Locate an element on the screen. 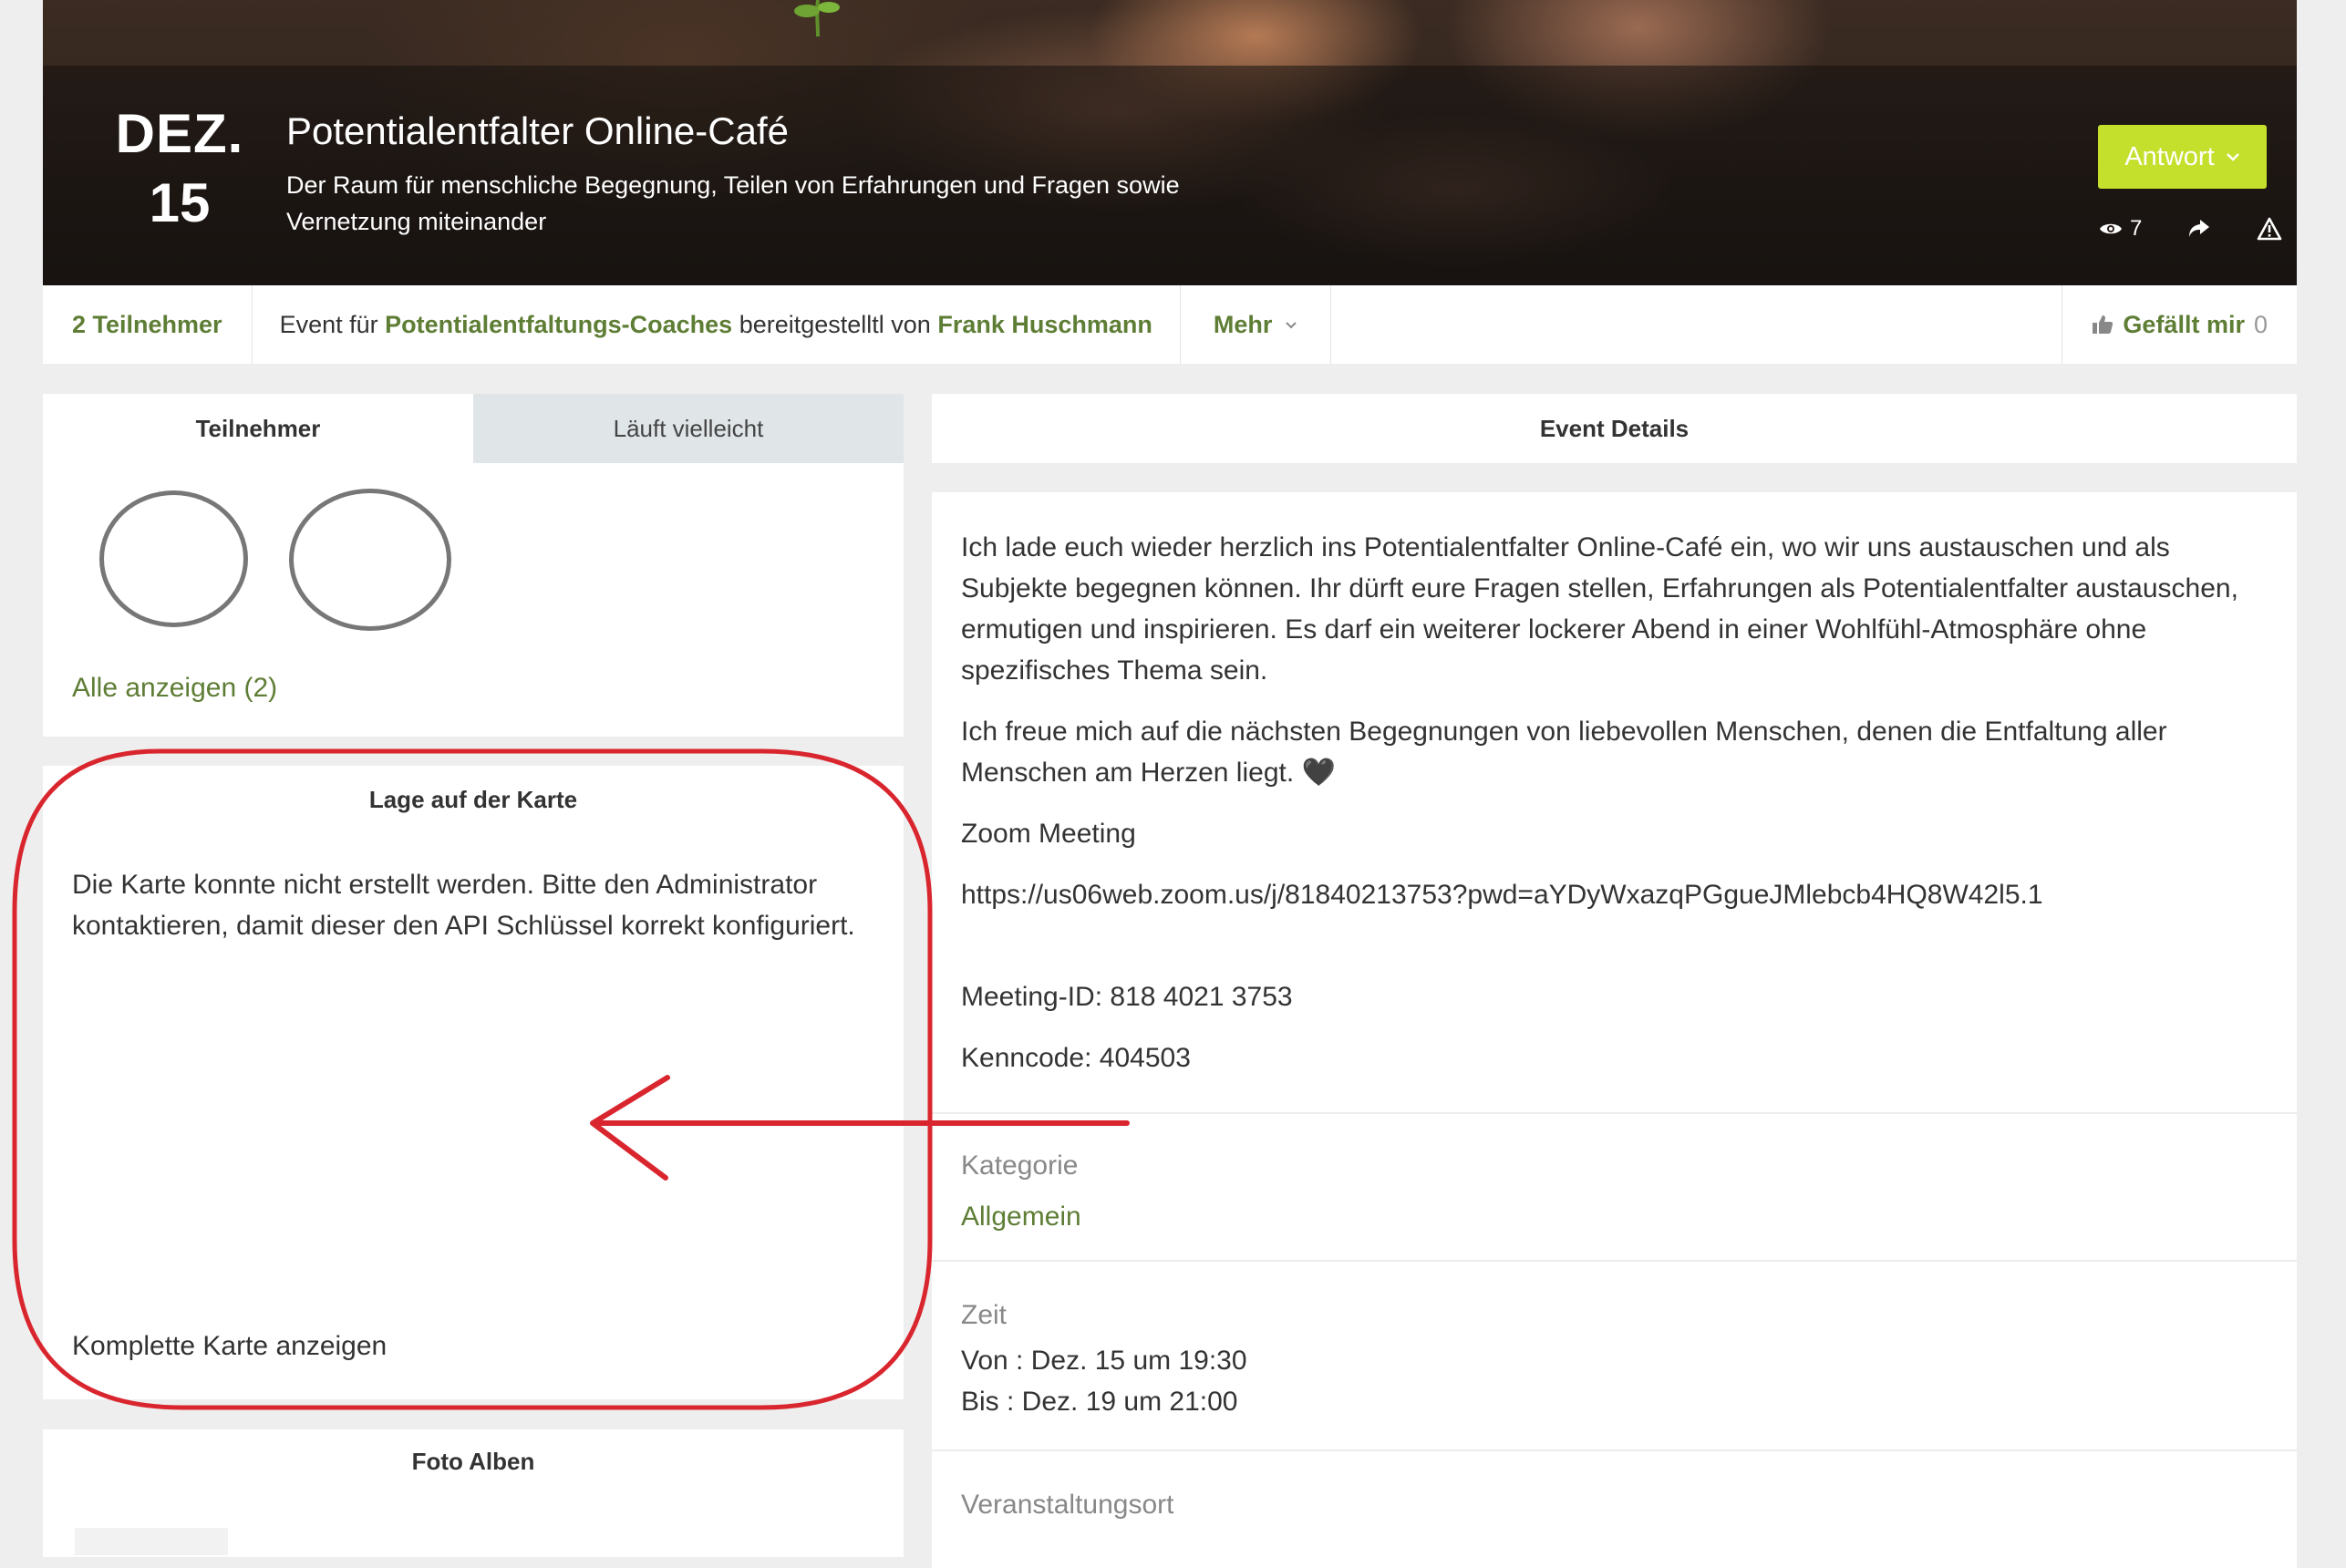 The width and height of the screenshot is (2346, 1568). like-count: 0 is located at coordinates (2260, 324).